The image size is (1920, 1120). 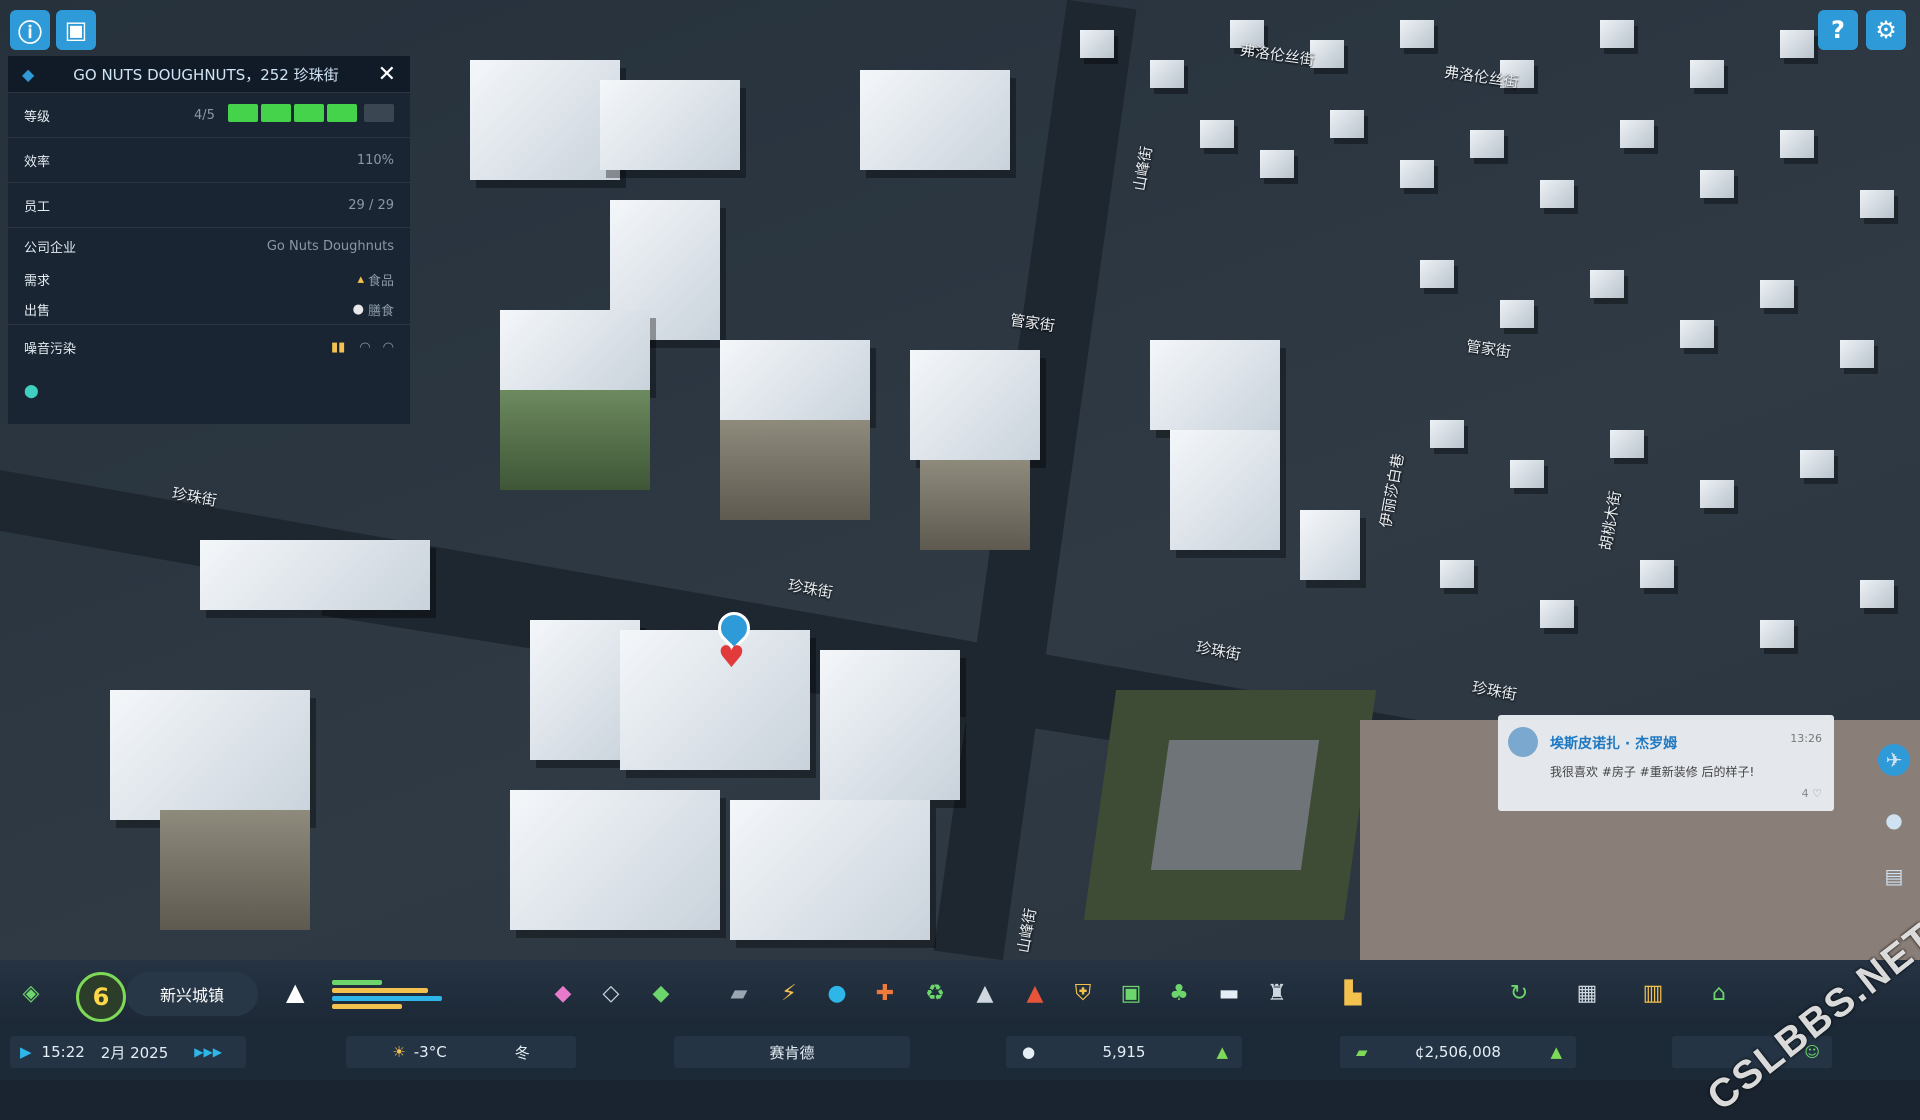 I want to click on landscaping-tool: ◆, so click(x=661, y=993).